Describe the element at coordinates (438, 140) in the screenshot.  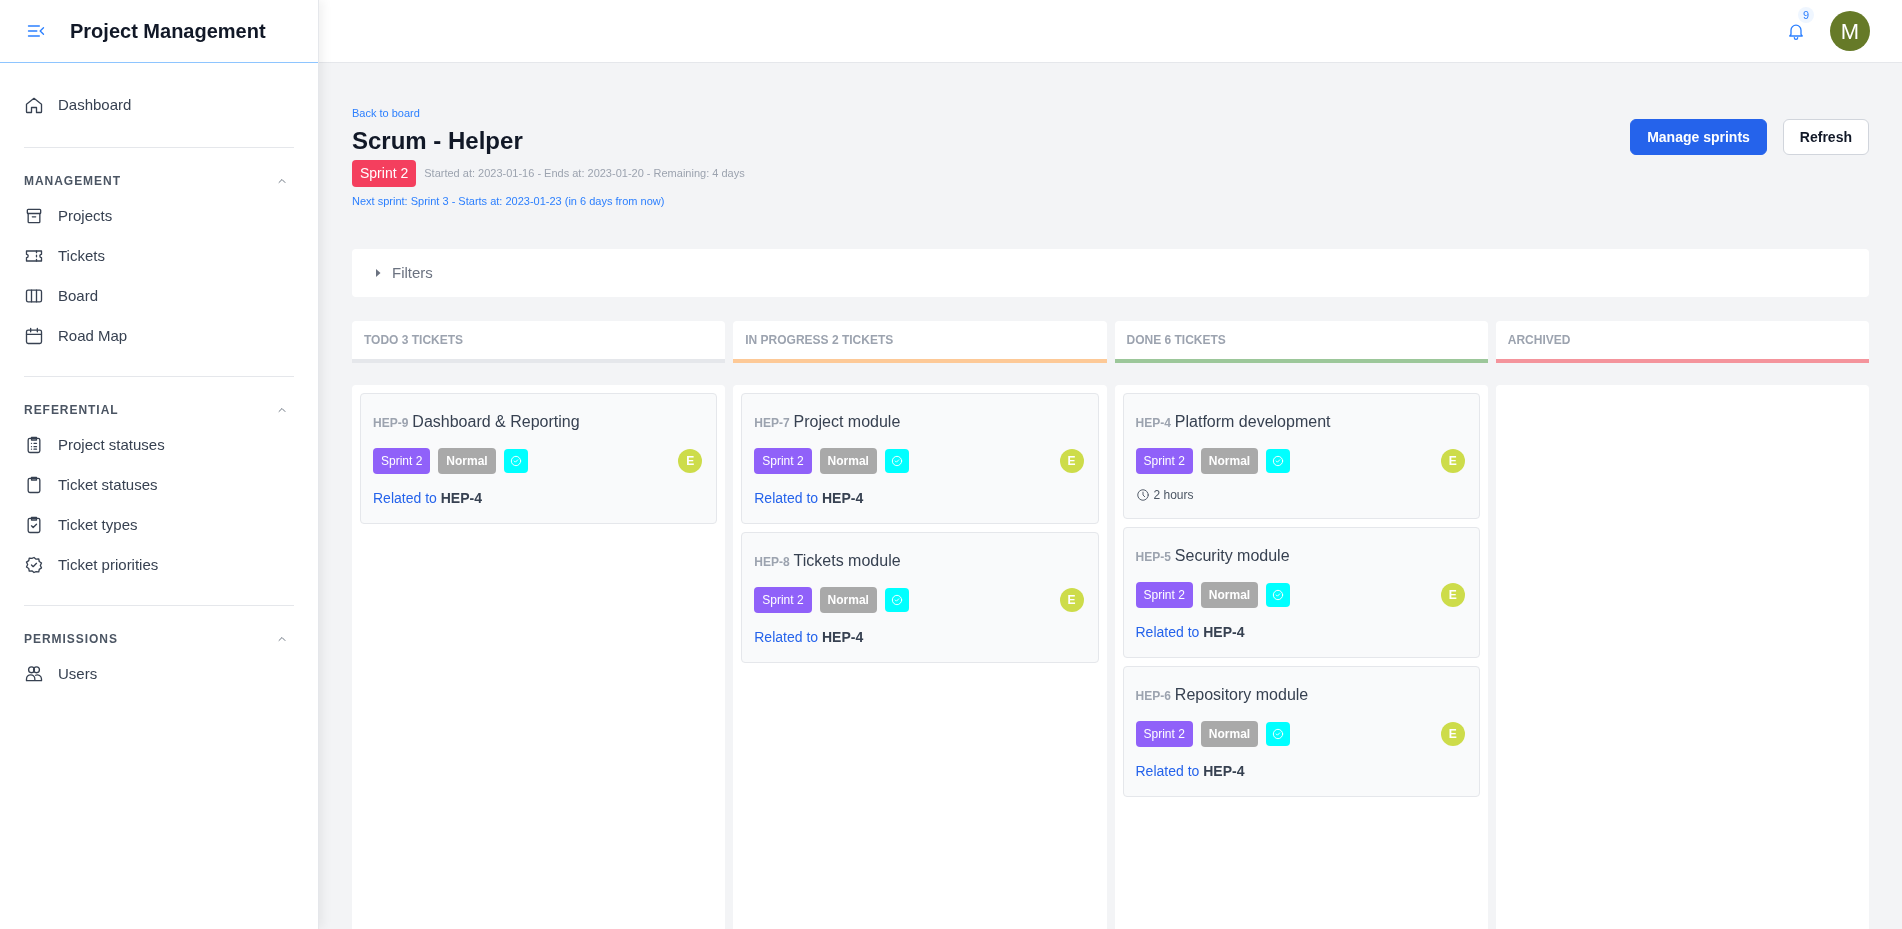
I see `page-title: Scrum - Helper` at that location.